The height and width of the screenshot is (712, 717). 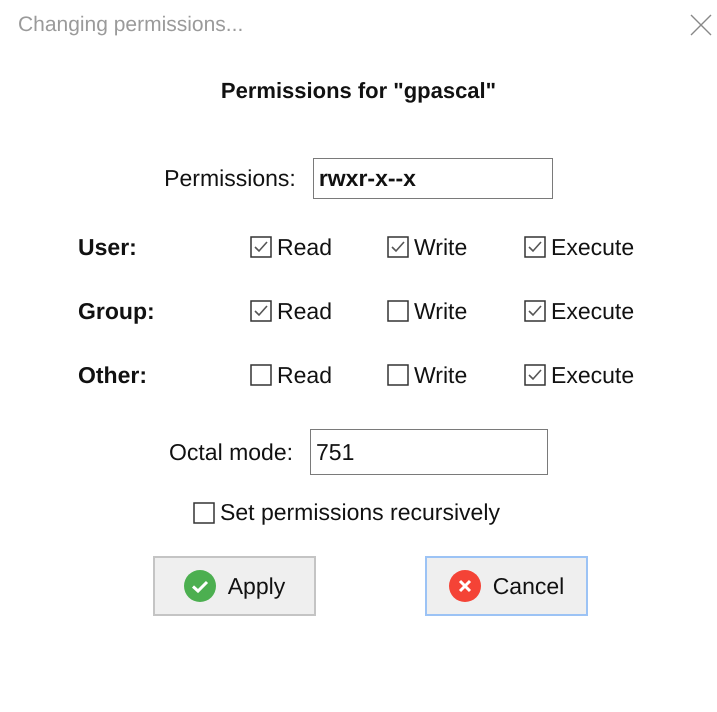 I want to click on cancel-button: Cancel, so click(x=506, y=586).